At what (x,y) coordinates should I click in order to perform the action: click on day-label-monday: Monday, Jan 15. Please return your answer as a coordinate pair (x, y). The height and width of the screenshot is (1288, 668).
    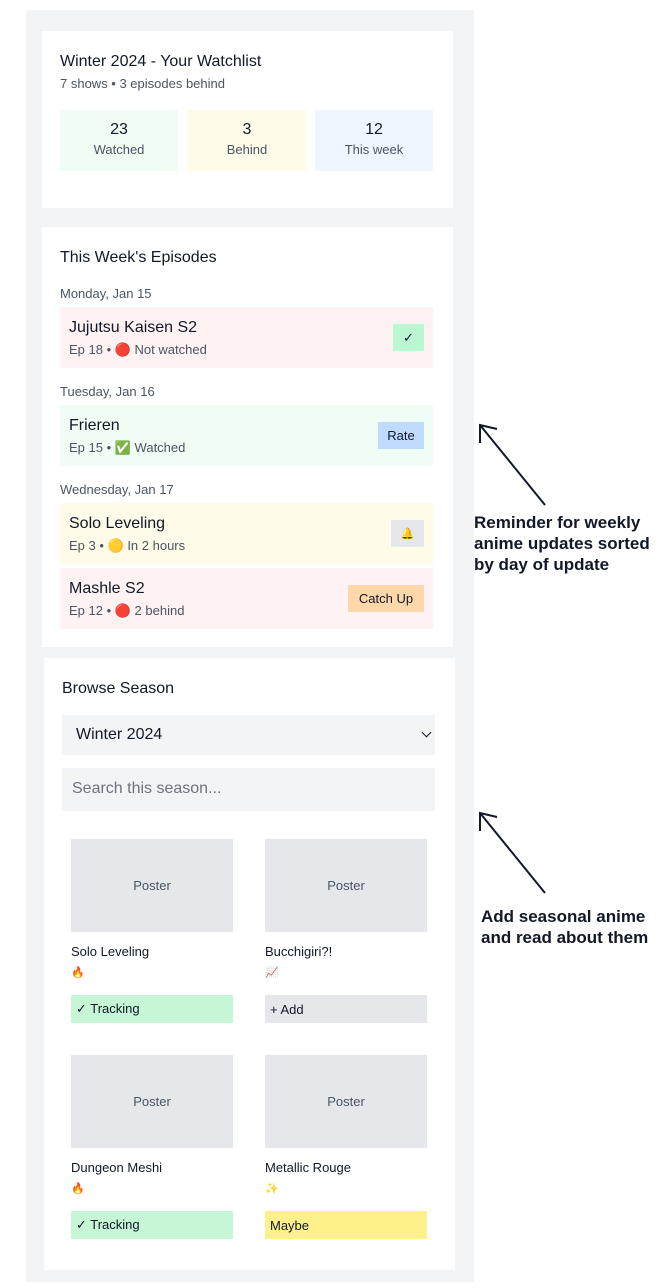
    Looking at the image, I should click on (106, 293).